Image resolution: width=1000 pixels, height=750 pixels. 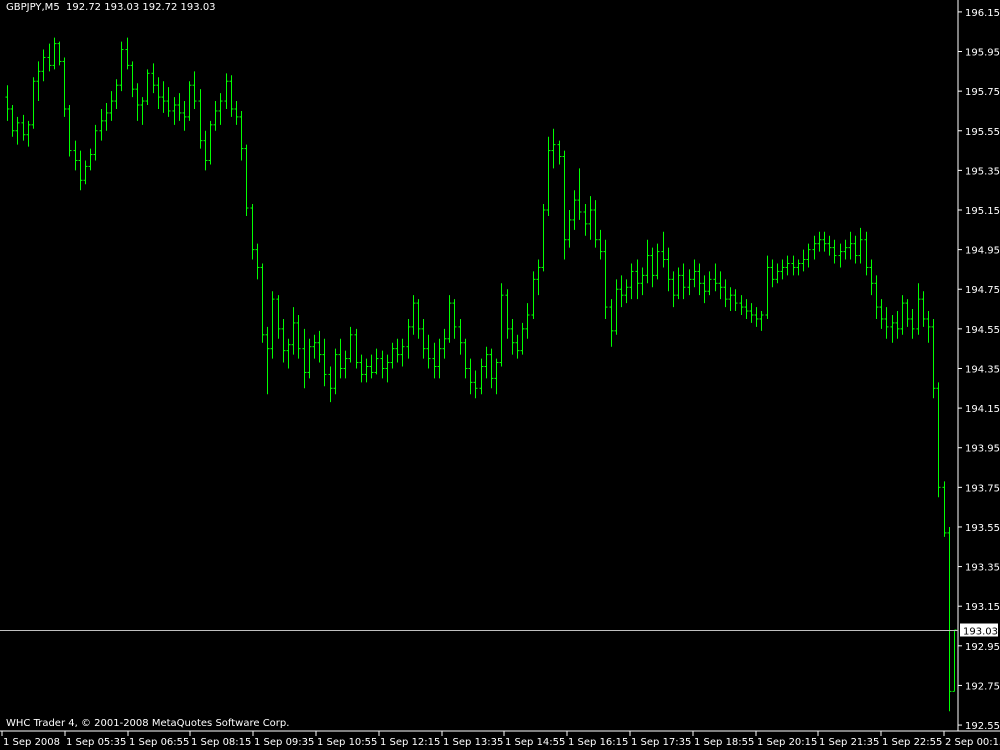 What do you see at coordinates (912, 742) in the screenshot?
I see `time-tick-label: 1 Sep 22:55` at bounding box center [912, 742].